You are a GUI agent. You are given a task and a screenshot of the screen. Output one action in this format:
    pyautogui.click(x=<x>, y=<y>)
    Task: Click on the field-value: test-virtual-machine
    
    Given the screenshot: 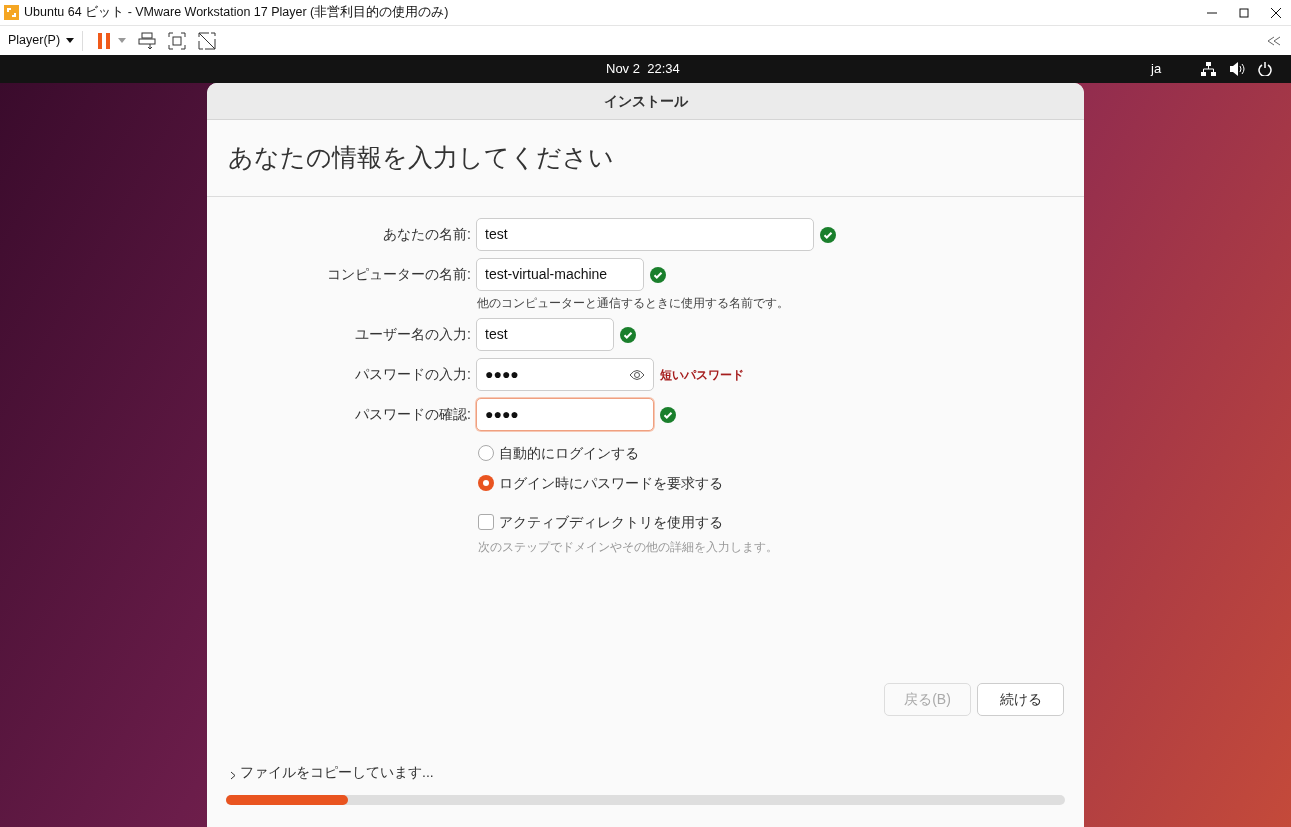 What is the action you would take?
    pyautogui.click(x=547, y=274)
    